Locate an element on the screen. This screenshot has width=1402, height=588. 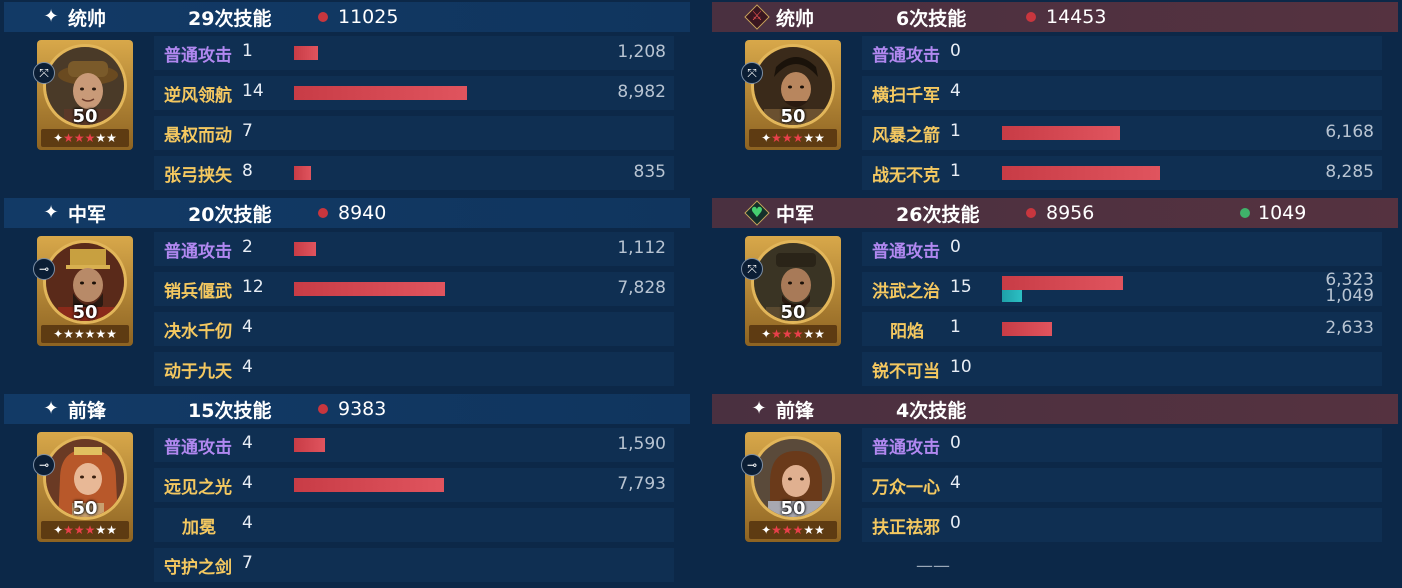
skill-row: 逆风领航 14 8,982 is located at coordinates (414, 92).